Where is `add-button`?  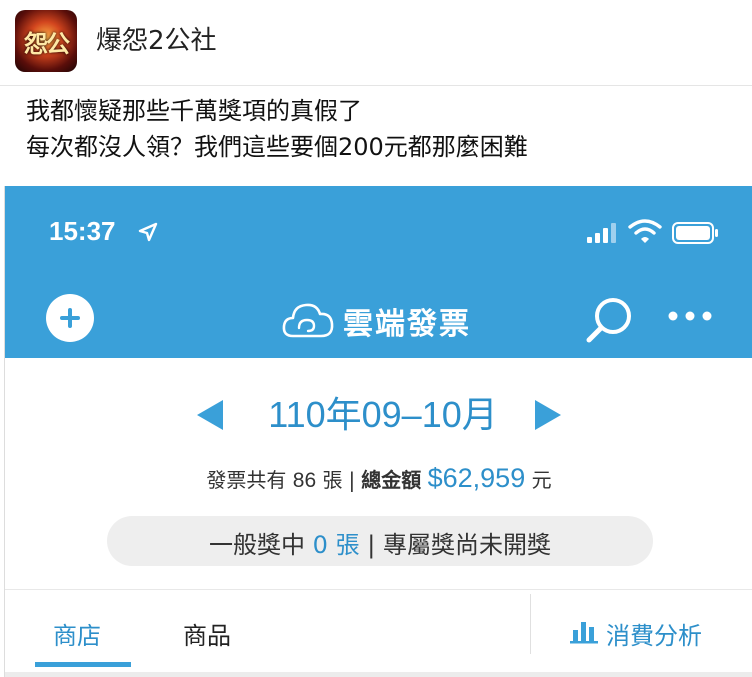 add-button is located at coordinates (70, 318).